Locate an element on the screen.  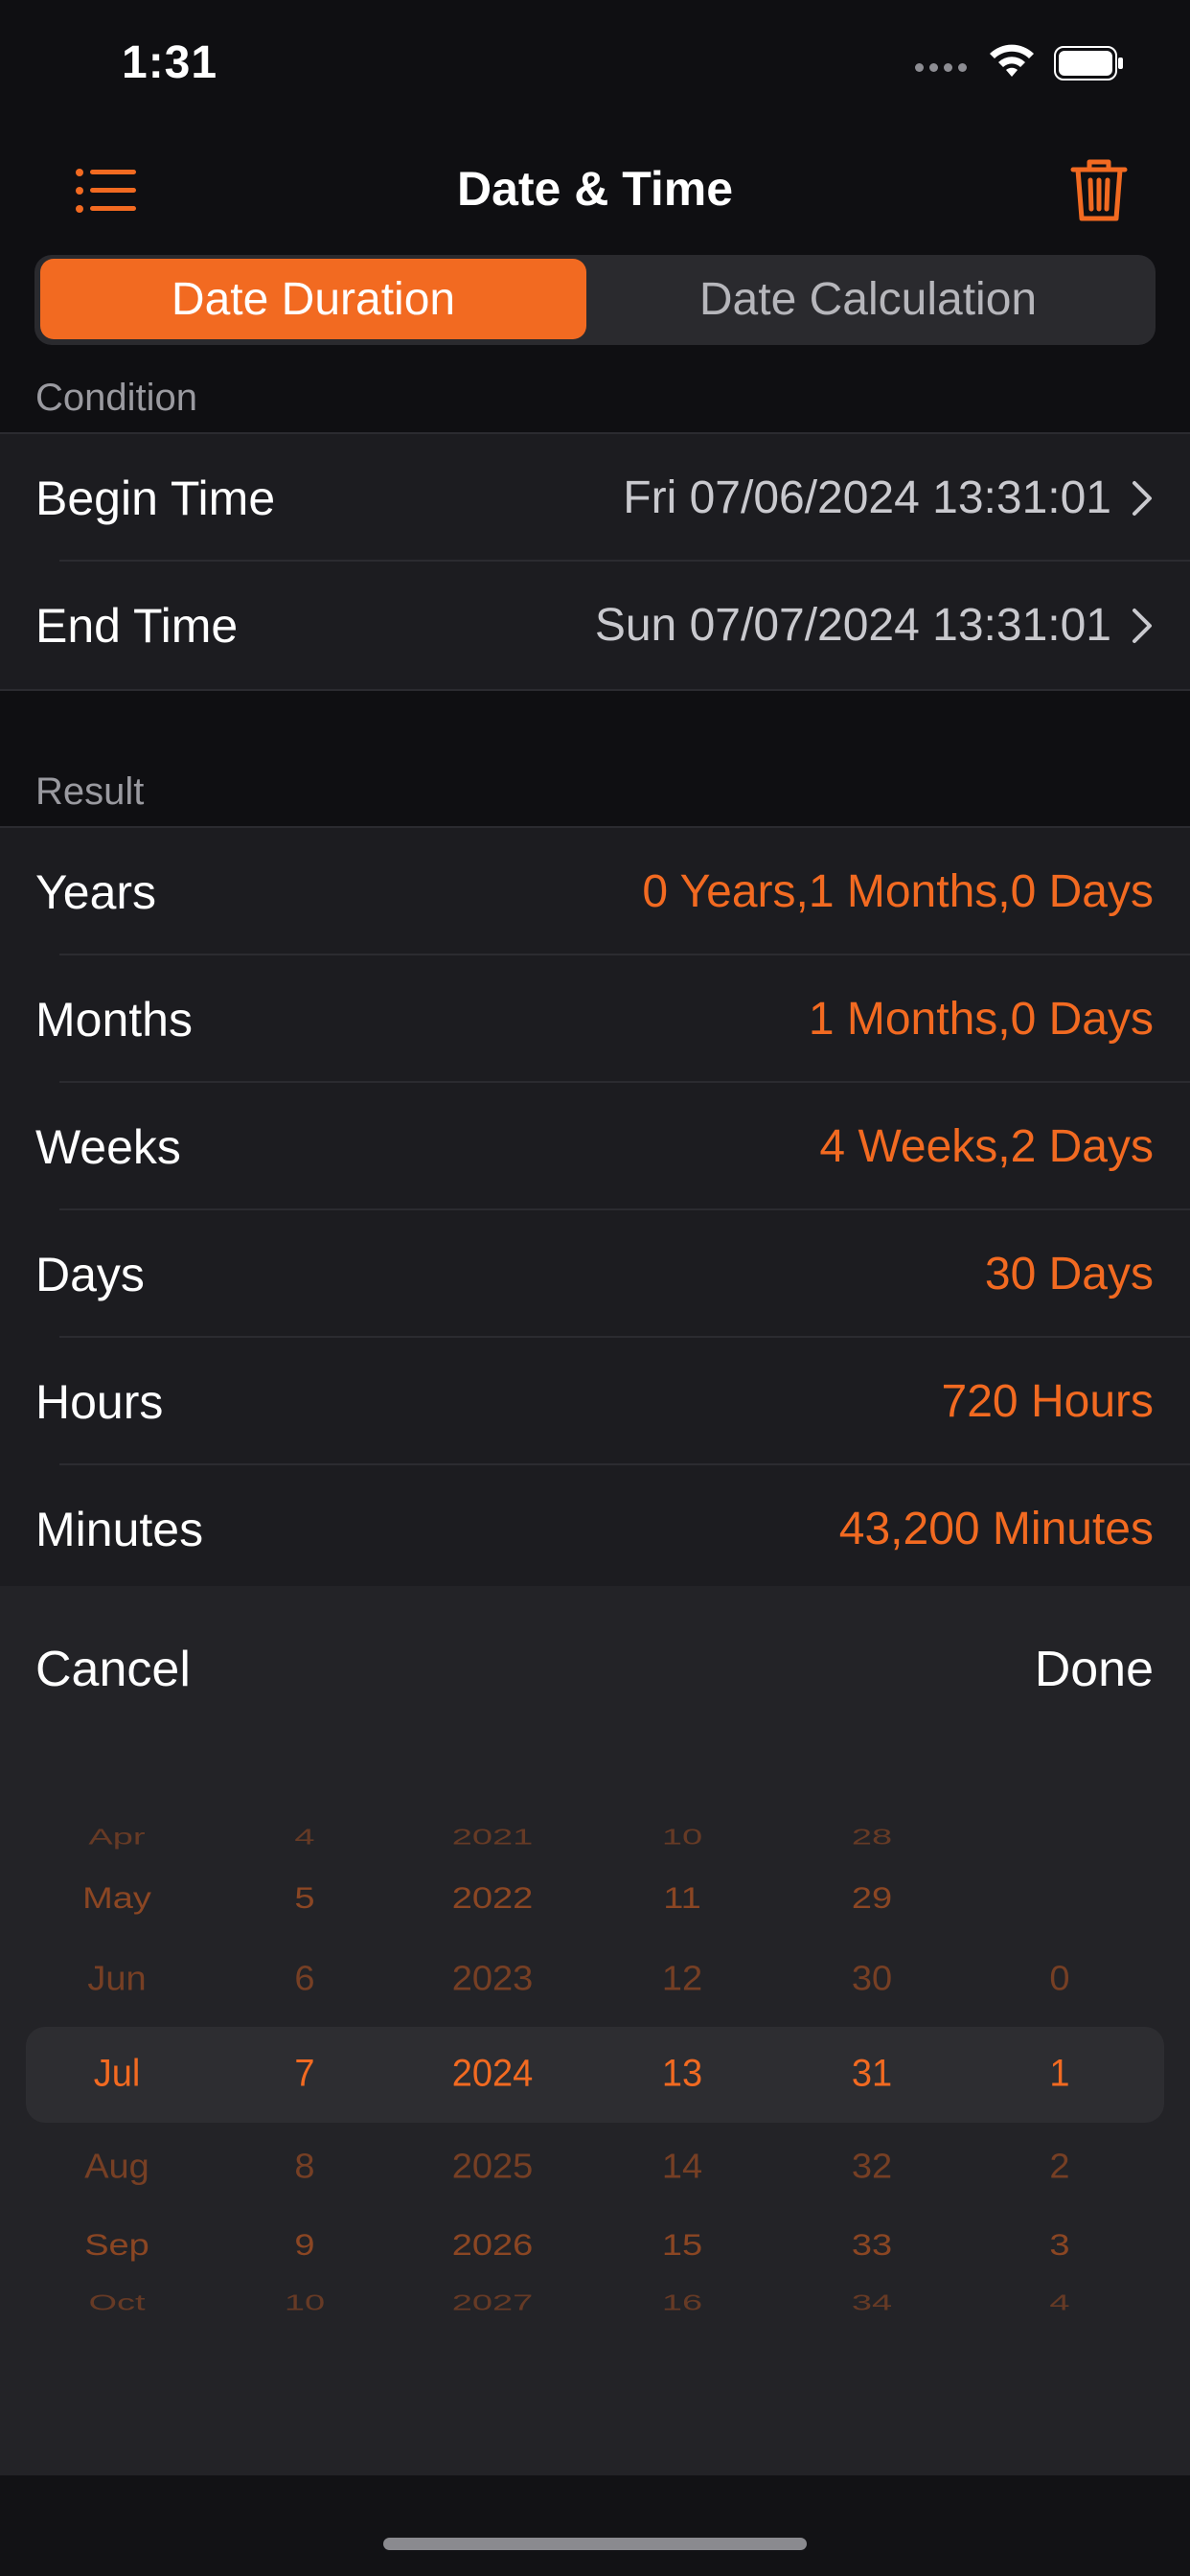
picker-cell: 1 is located at coordinates (1060, 2074).